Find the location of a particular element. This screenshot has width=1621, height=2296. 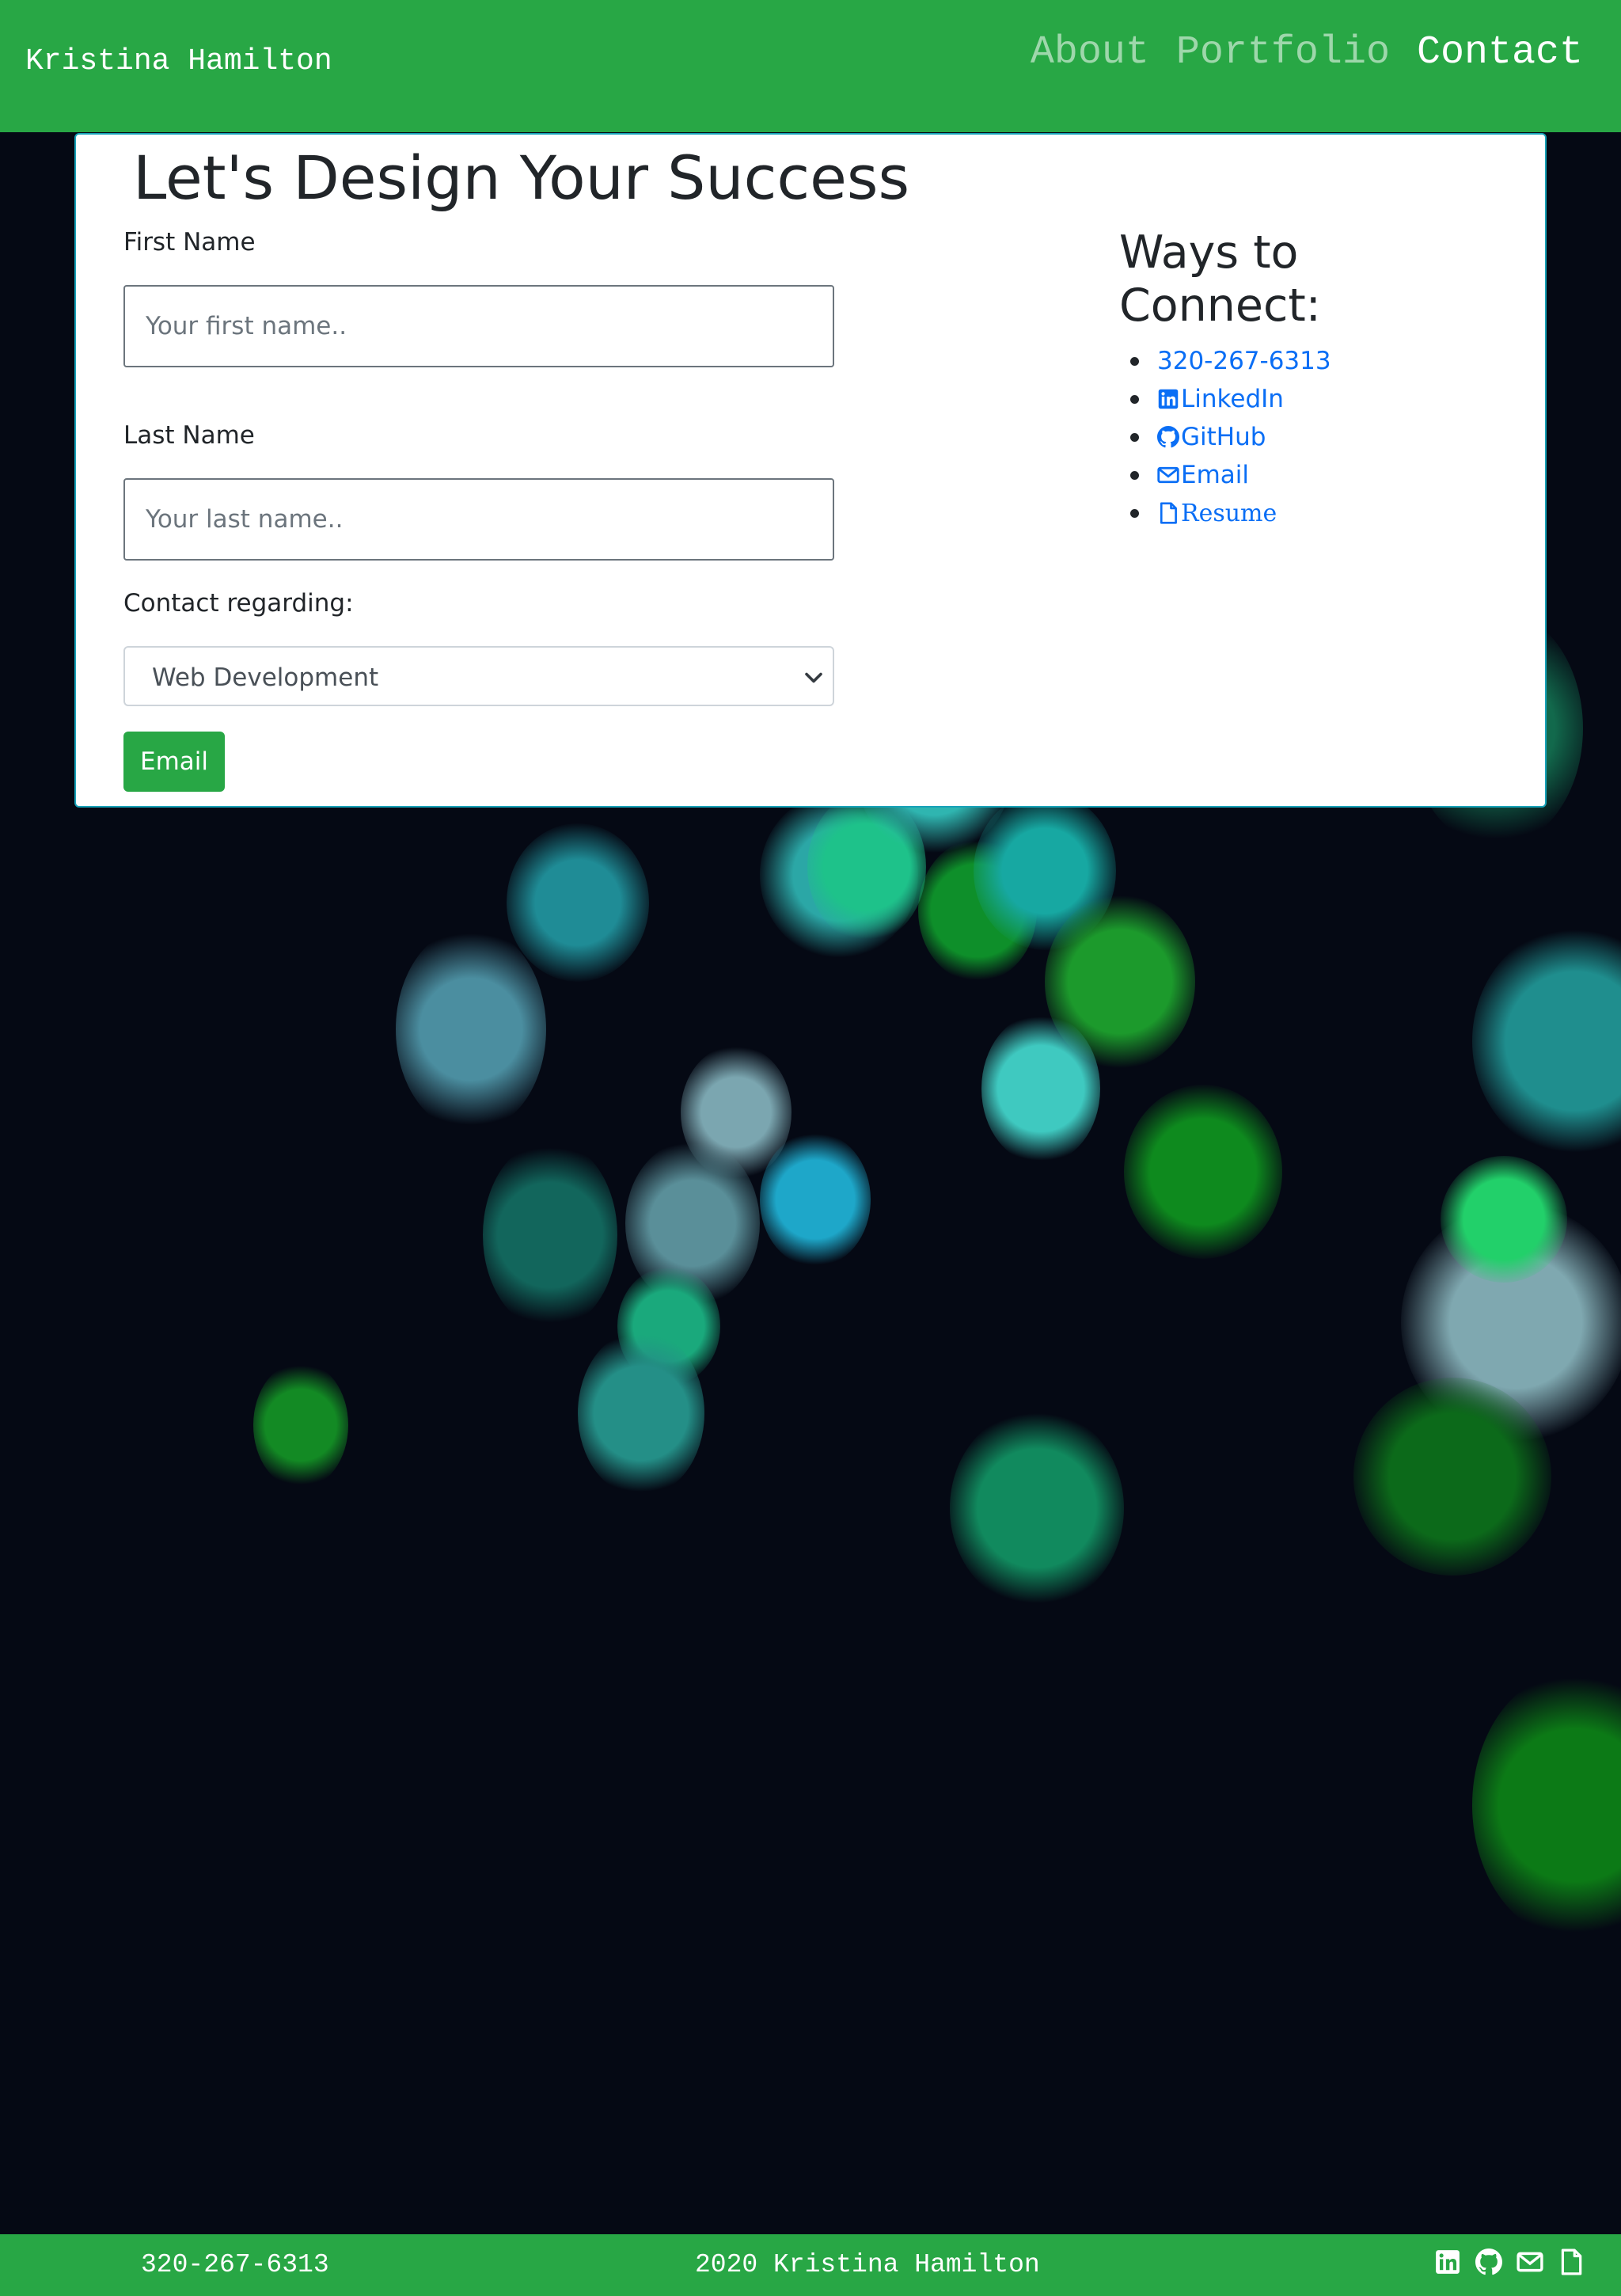

page-title: Let's Design Your Success is located at coordinates (521, 178).